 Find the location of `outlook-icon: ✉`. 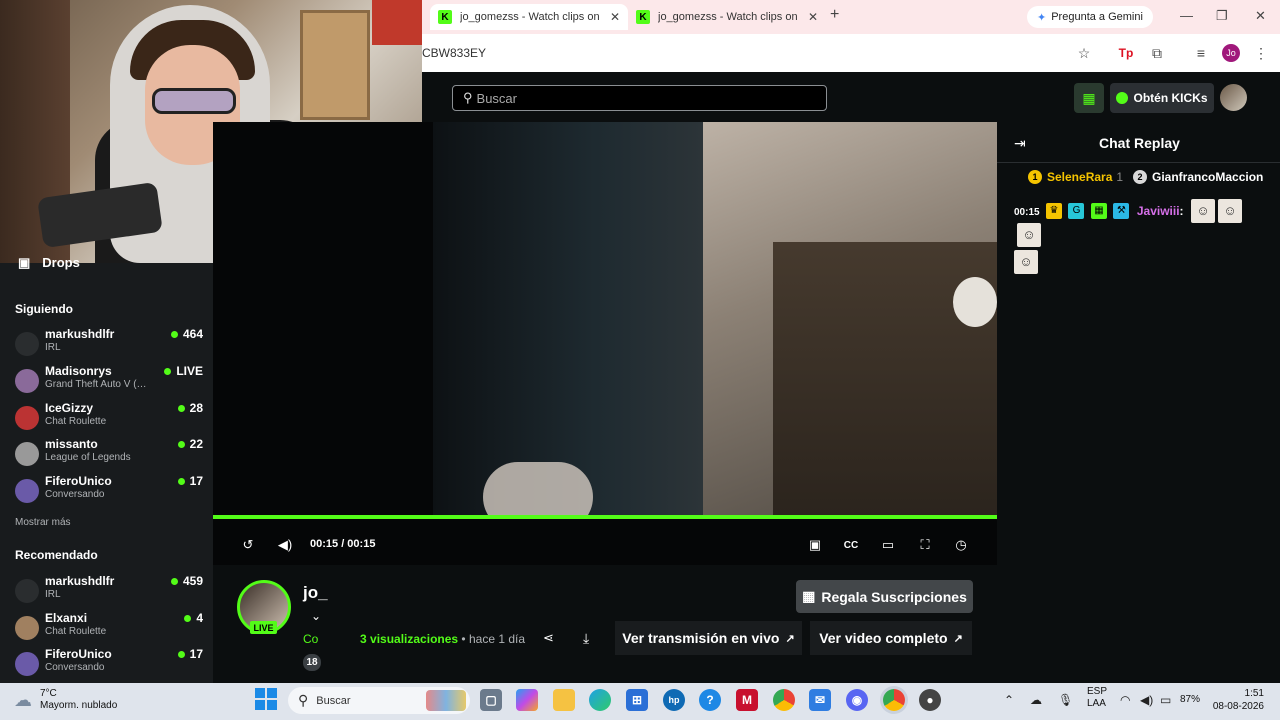

outlook-icon: ✉ is located at coordinates (820, 700).